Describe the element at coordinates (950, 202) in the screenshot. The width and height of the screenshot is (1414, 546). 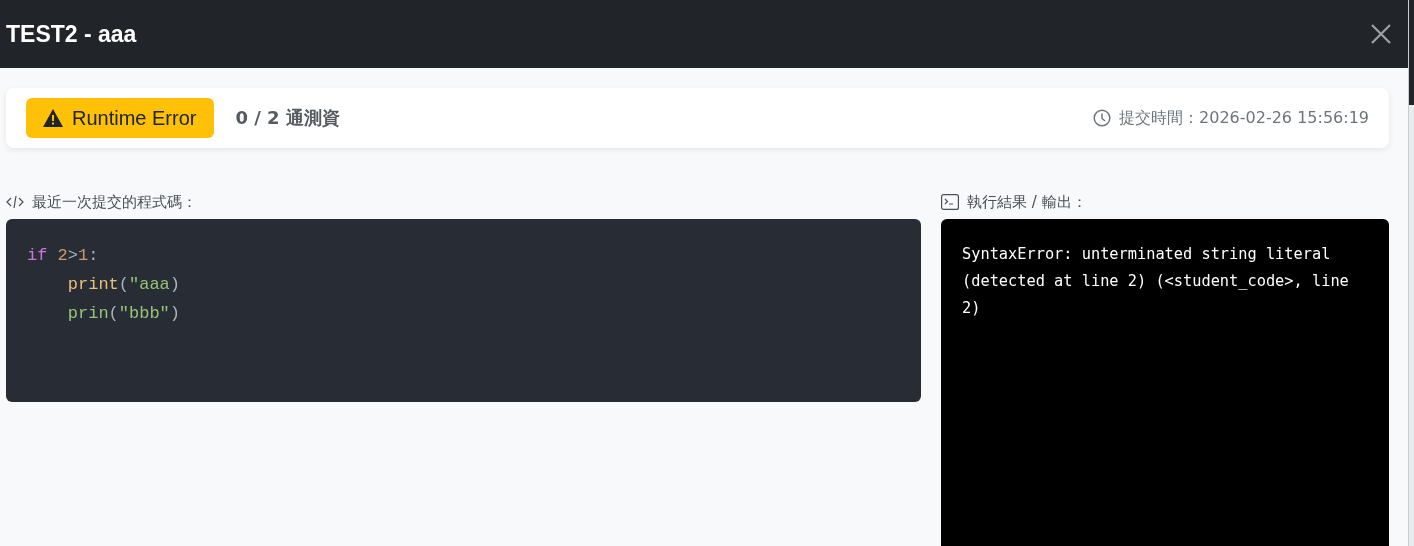
I see `terminal-icon` at that location.